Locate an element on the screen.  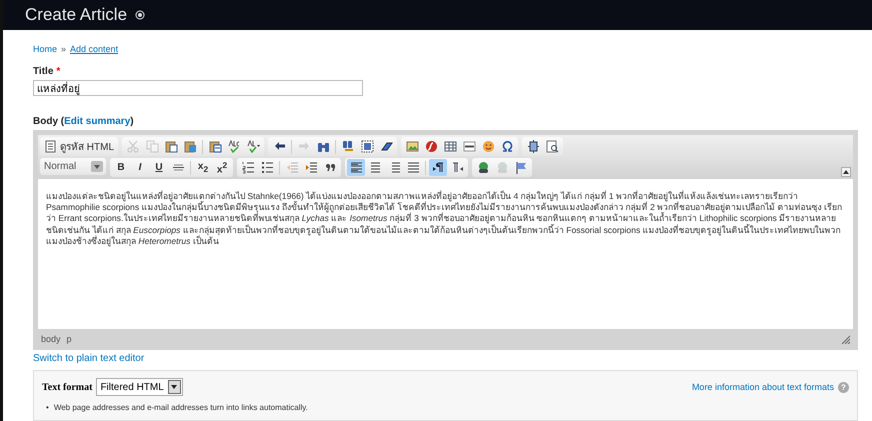
paren-close: ) is located at coordinates (132, 121).